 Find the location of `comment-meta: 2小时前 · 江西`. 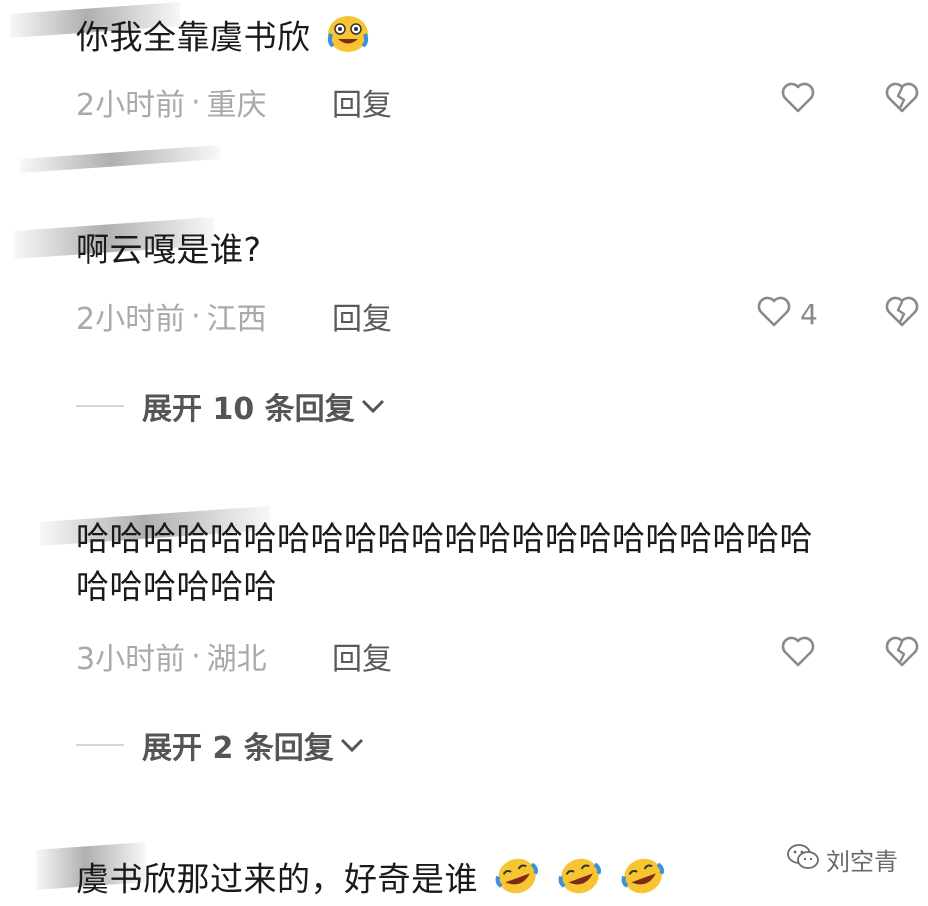

comment-meta: 2小时前 · 江西 is located at coordinates (171, 316).